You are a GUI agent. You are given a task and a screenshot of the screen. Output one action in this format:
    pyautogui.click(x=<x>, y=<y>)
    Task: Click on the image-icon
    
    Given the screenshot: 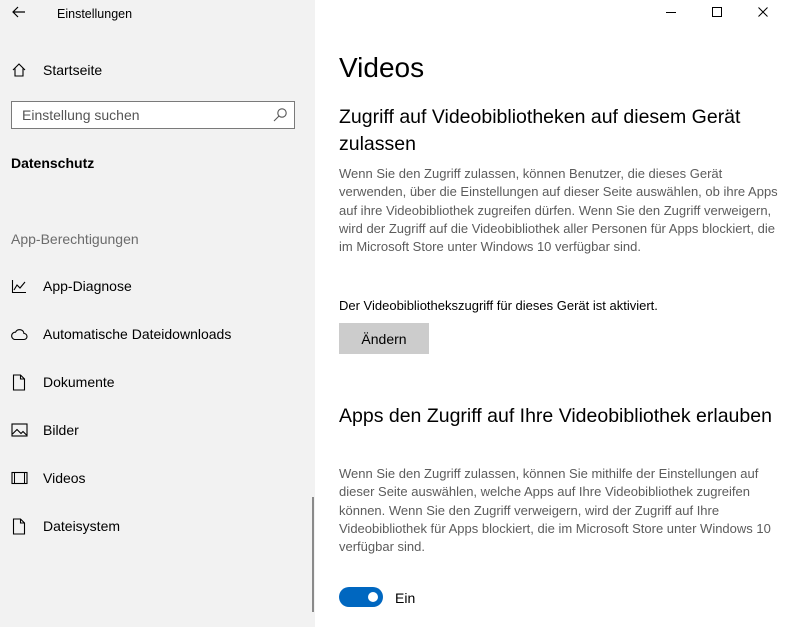 What is the action you would take?
    pyautogui.click(x=19, y=430)
    